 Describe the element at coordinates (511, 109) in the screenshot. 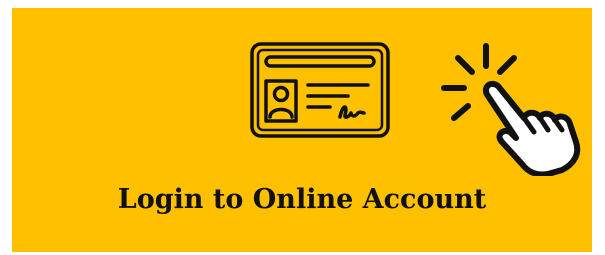

I see `hand-click-icon` at that location.